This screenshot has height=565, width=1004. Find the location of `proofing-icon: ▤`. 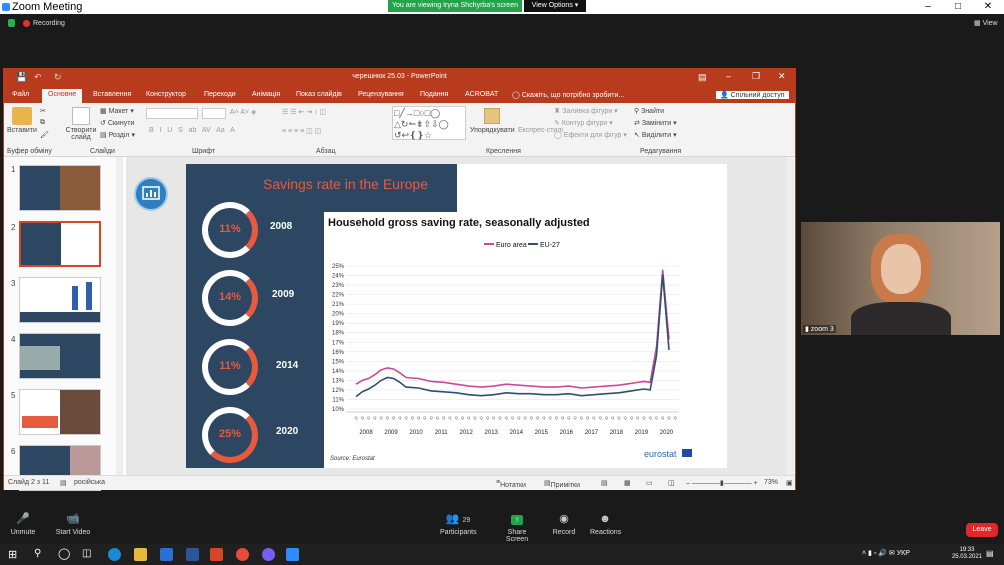

proofing-icon: ▤ is located at coordinates (63, 483).